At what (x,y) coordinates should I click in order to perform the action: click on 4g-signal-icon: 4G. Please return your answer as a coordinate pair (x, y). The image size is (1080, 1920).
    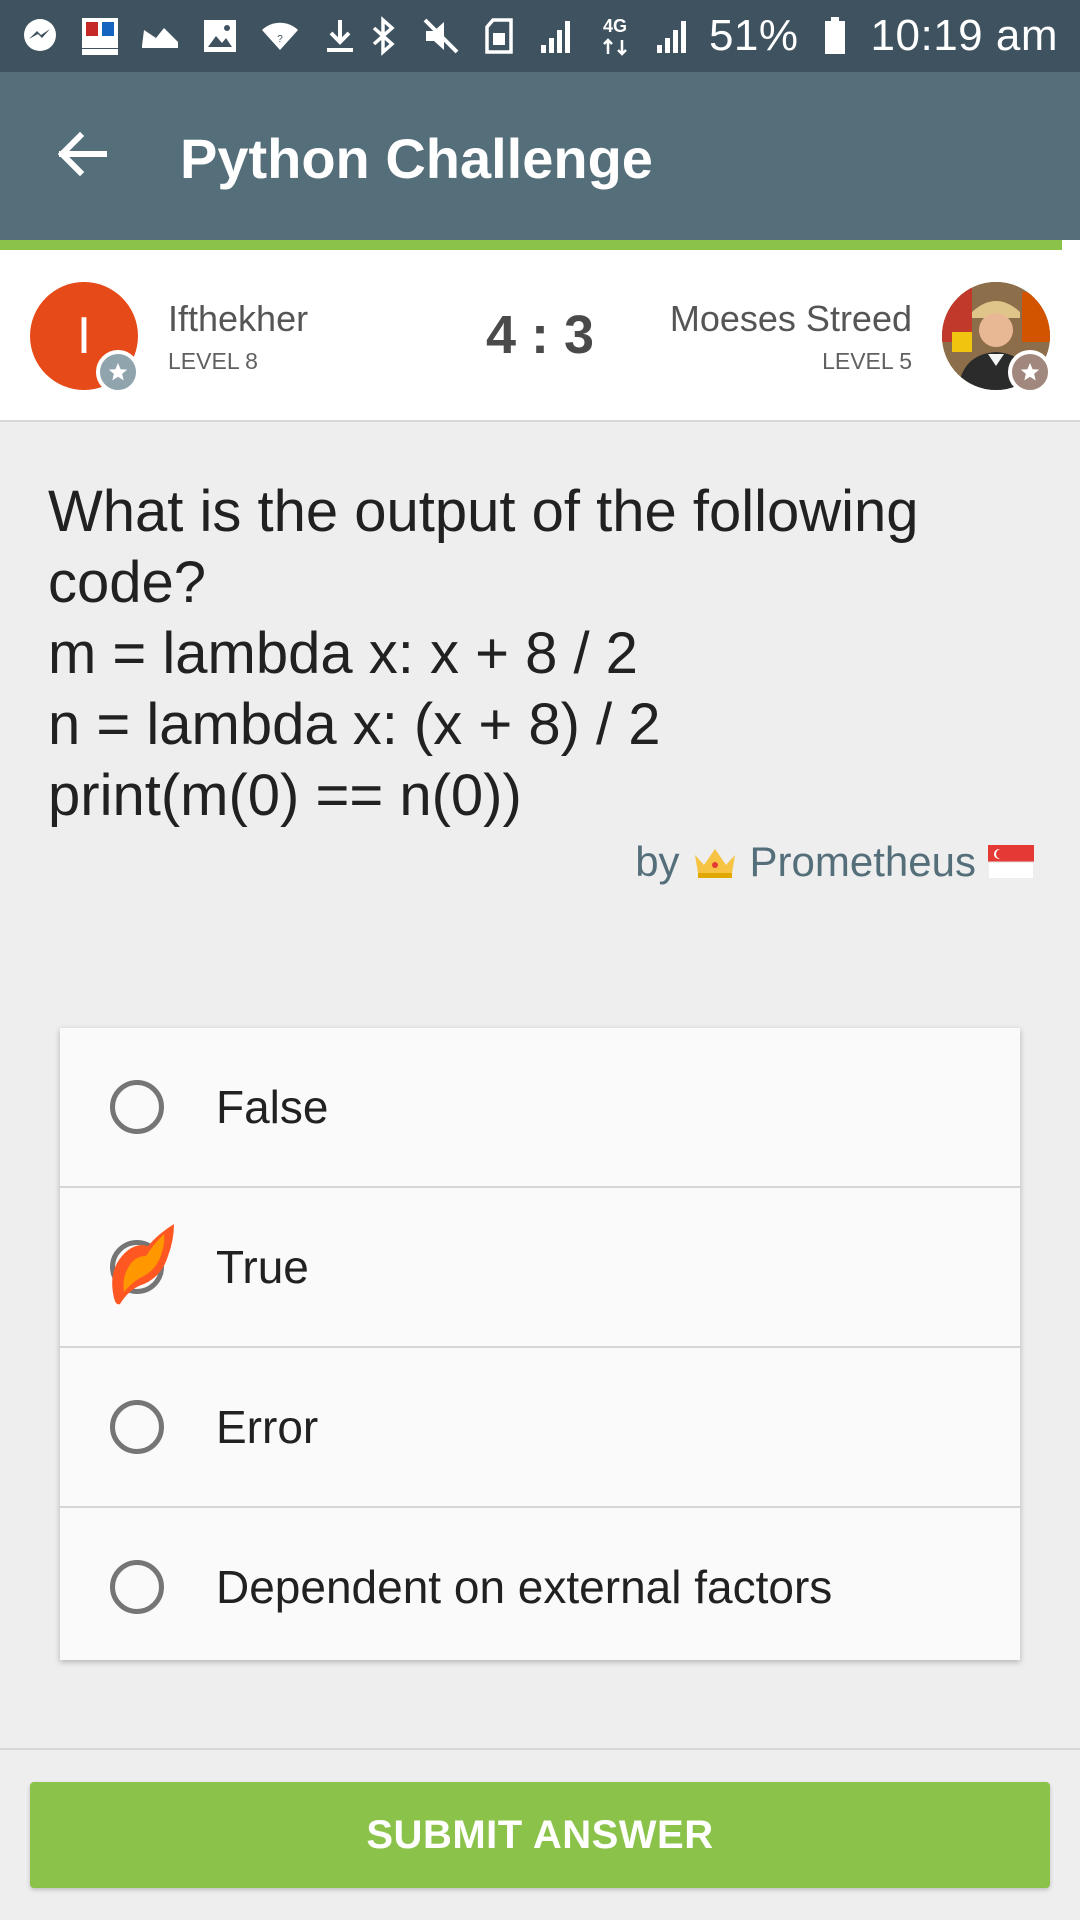
    Looking at the image, I should click on (615, 36).